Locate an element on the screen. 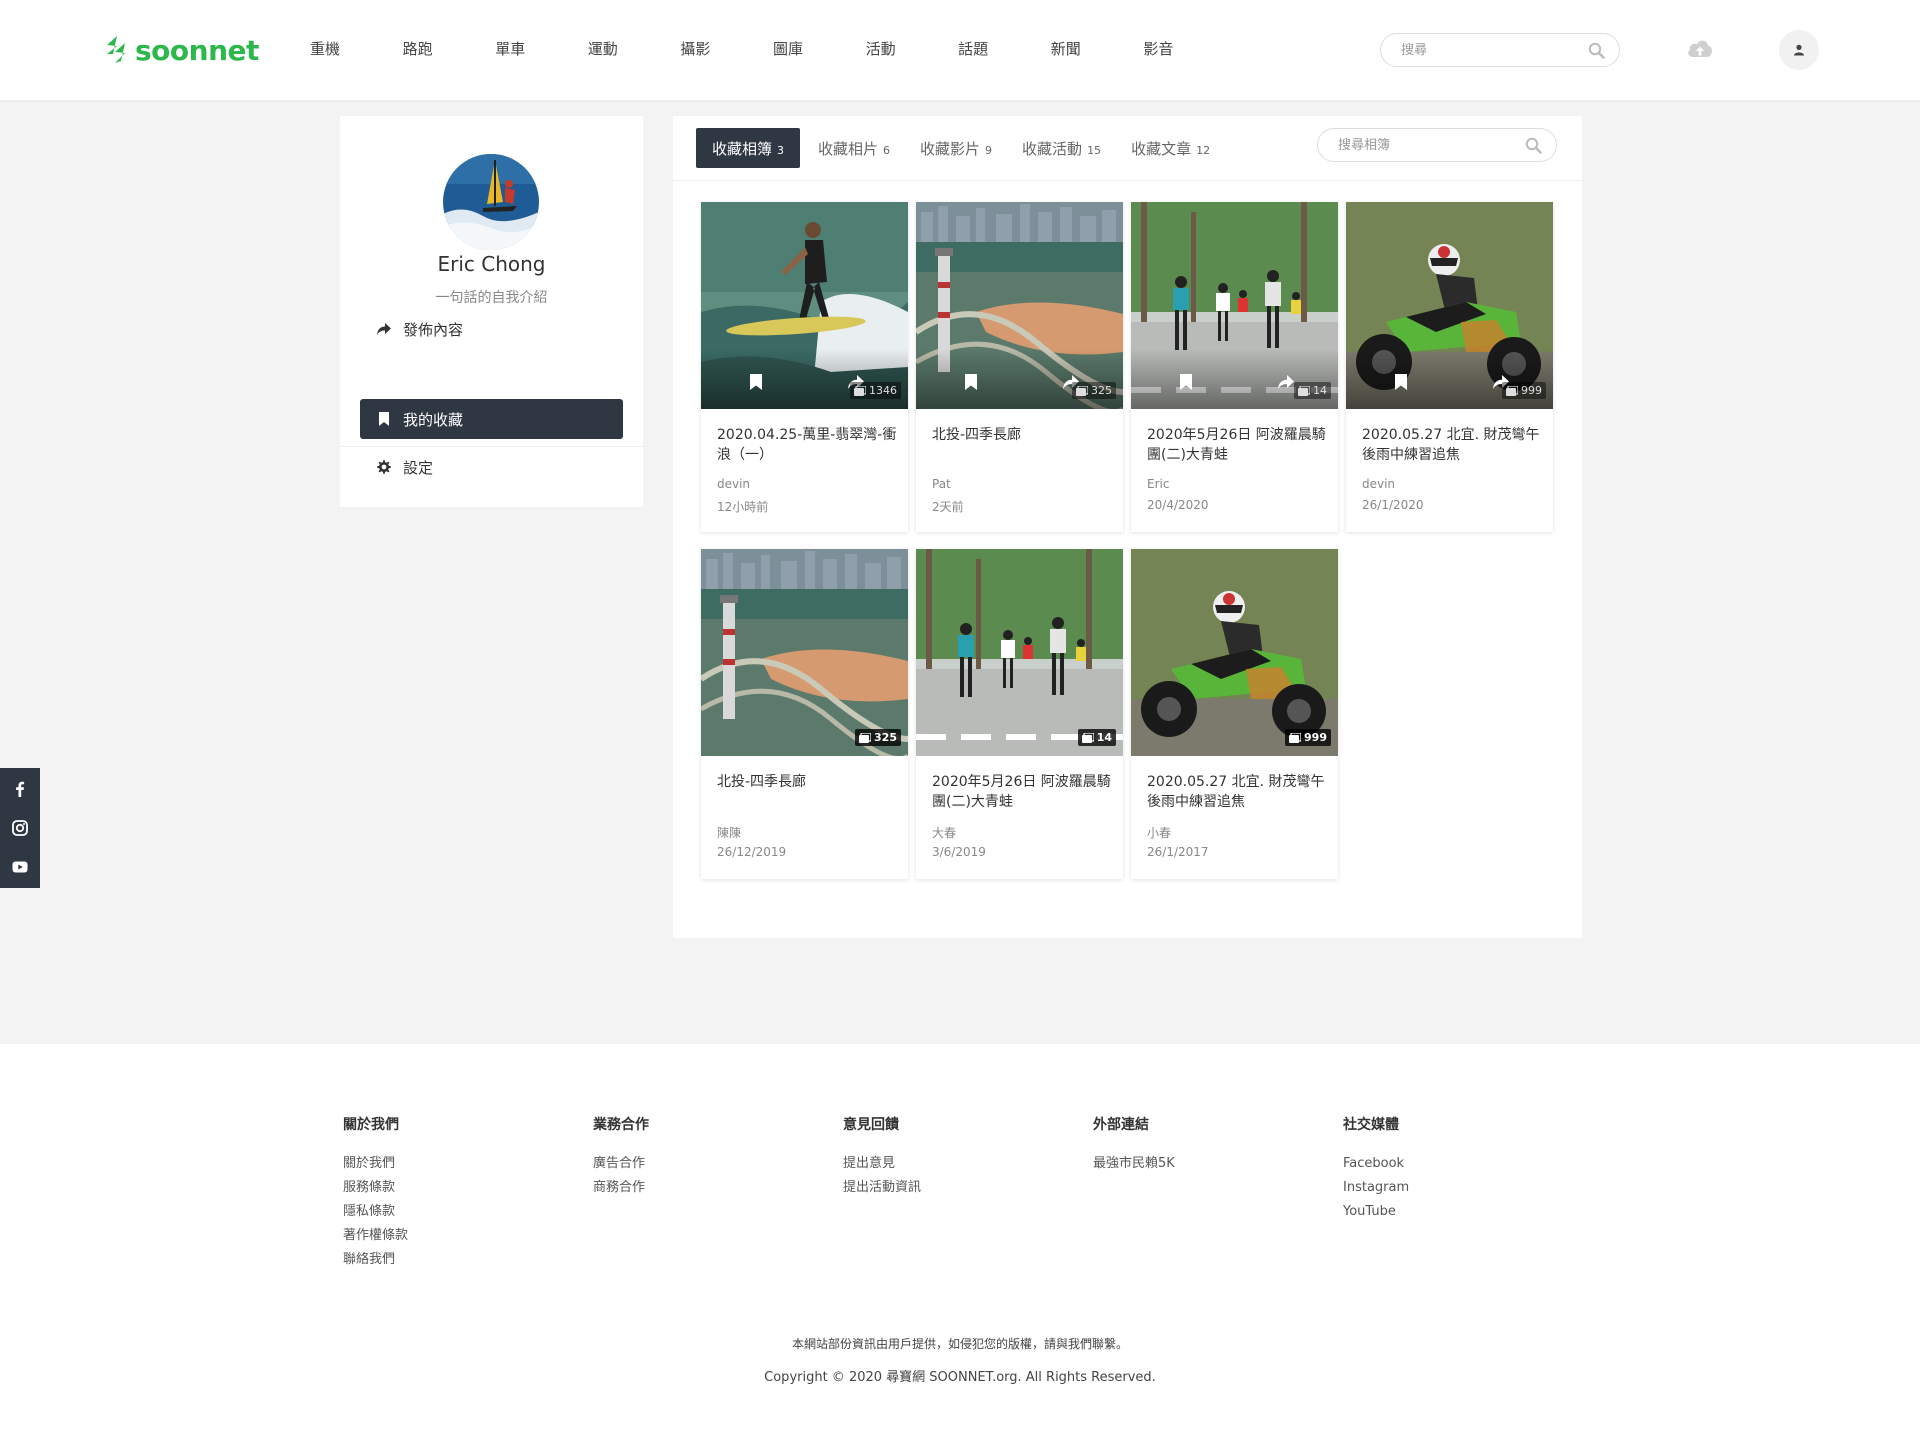 The height and width of the screenshot is (1436, 1920). album-card: 14 2020年5月26日 阿波羅晨騎團(二)大青蛙 Eric 20/4/2020 is located at coordinates (1234, 367).